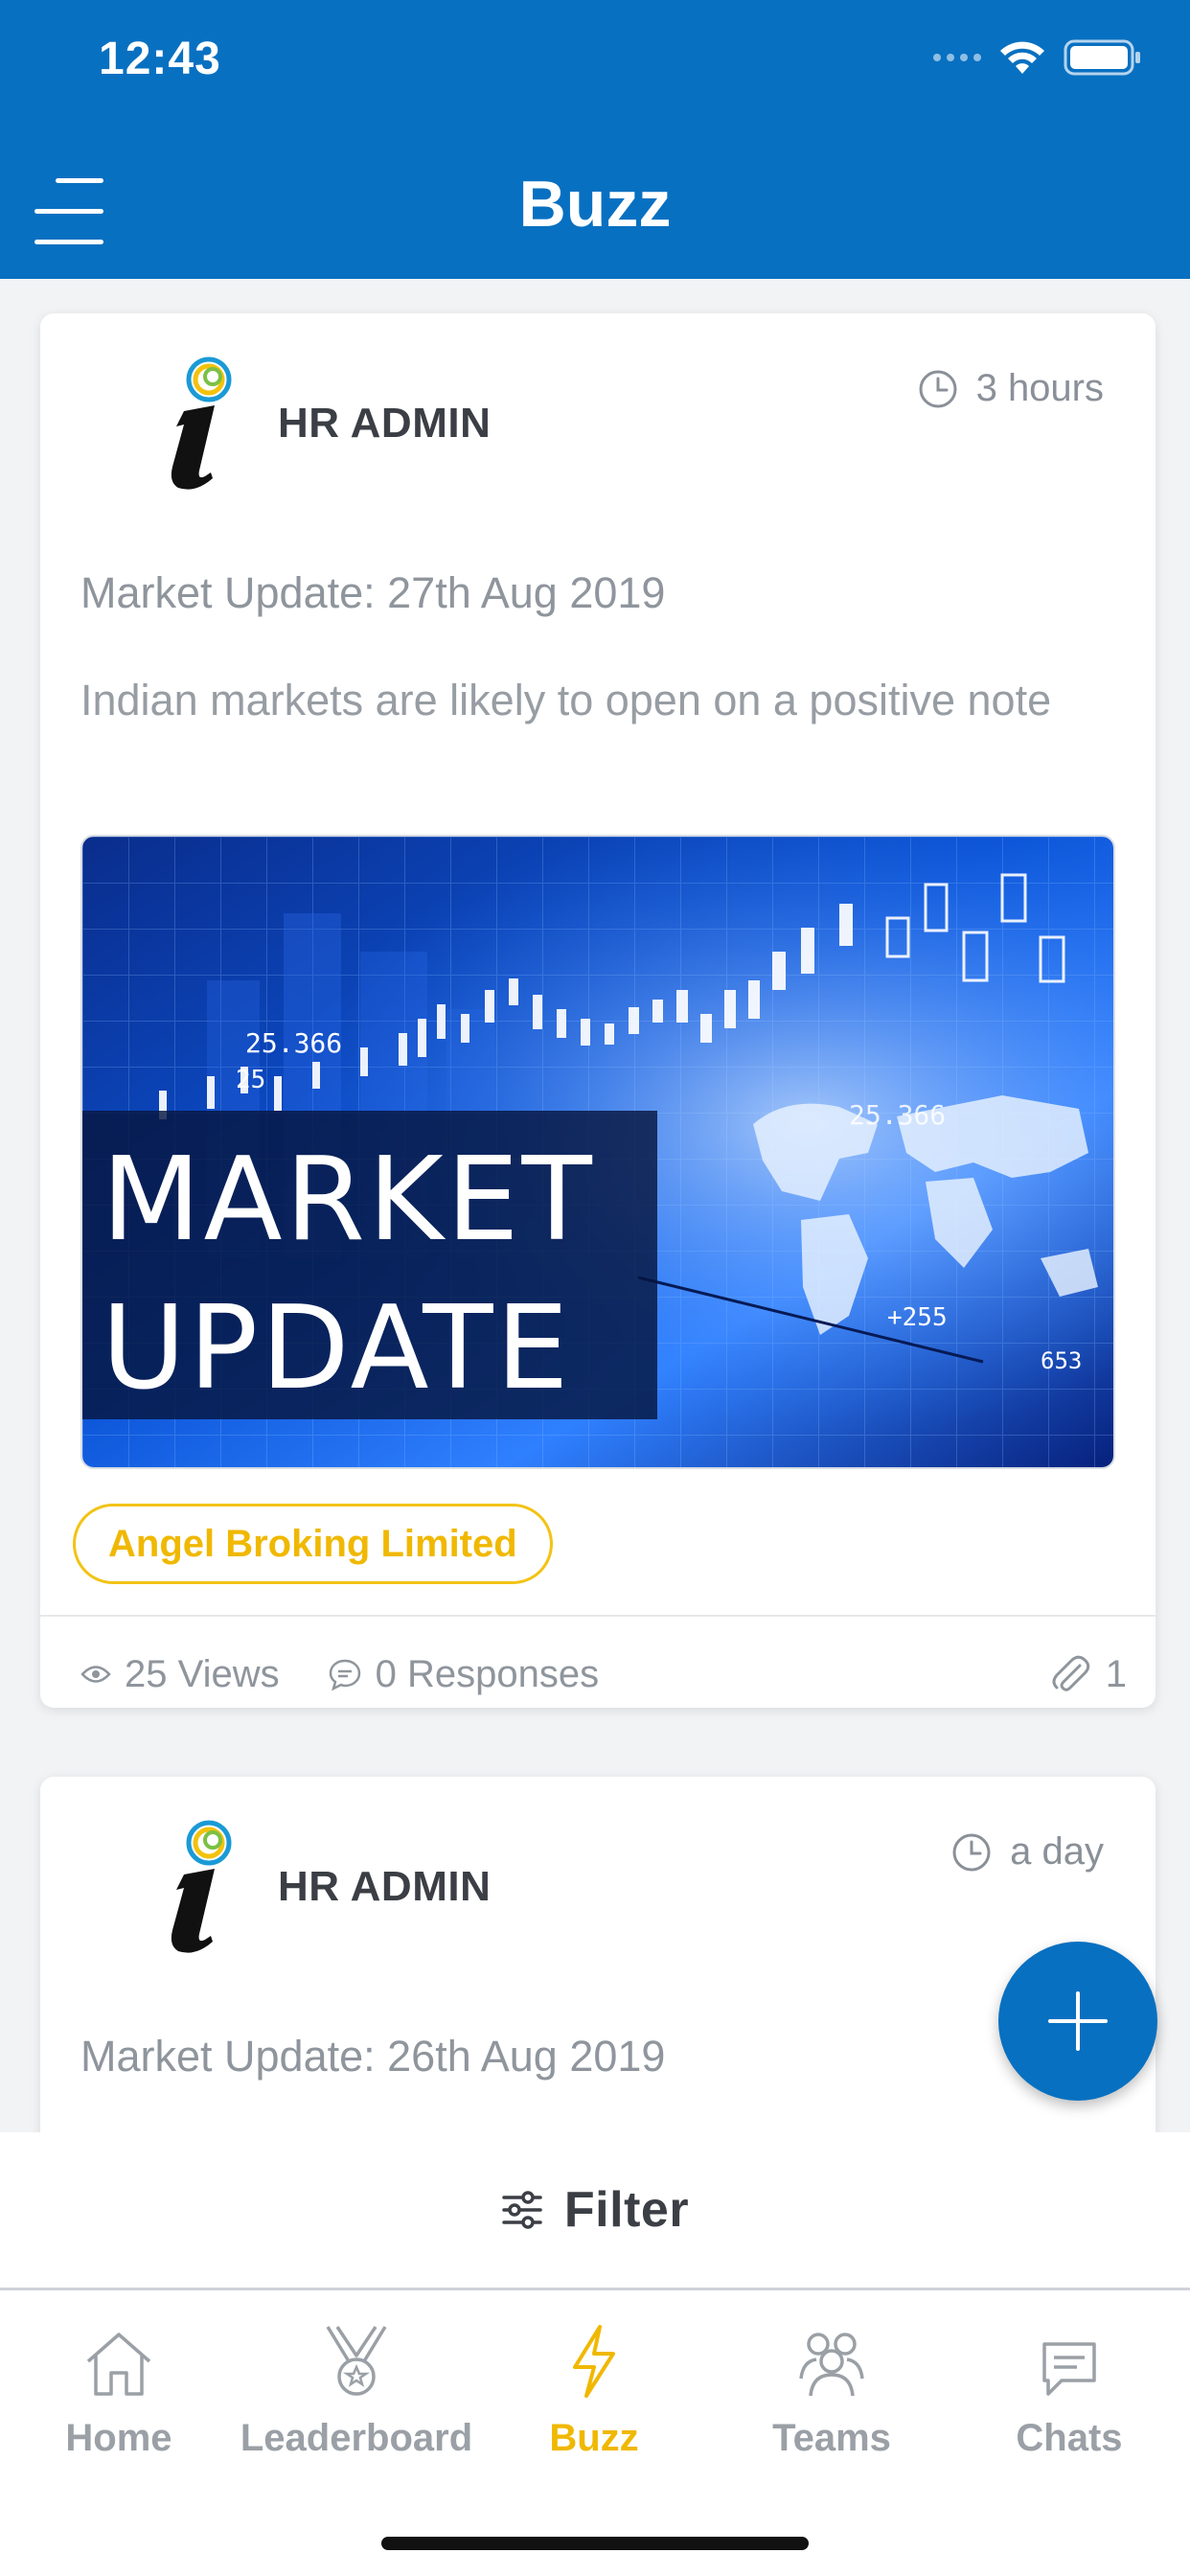 The width and height of the screenshot is (1190, 2576). I want to click on attachments-count: 1, so click(1088, 1674).